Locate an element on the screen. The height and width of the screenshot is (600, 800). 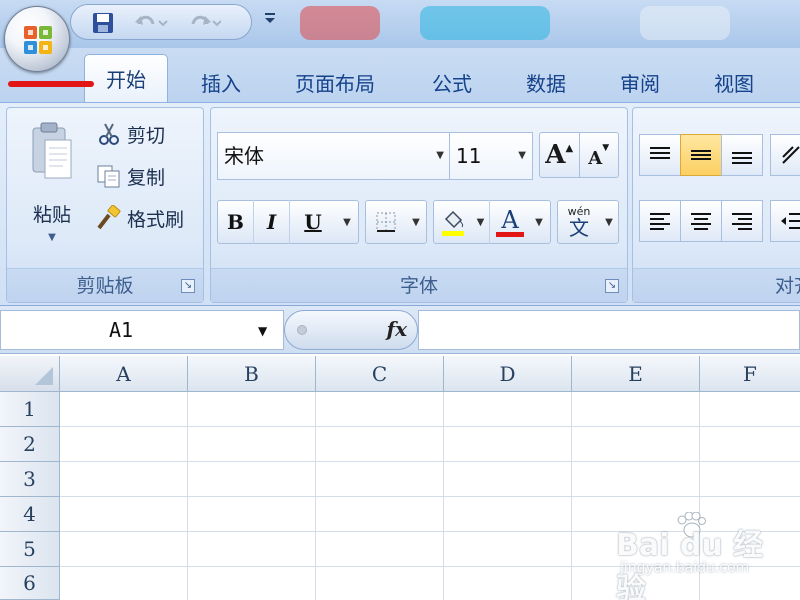
align-left-icon is located at coordinates (660, 221).